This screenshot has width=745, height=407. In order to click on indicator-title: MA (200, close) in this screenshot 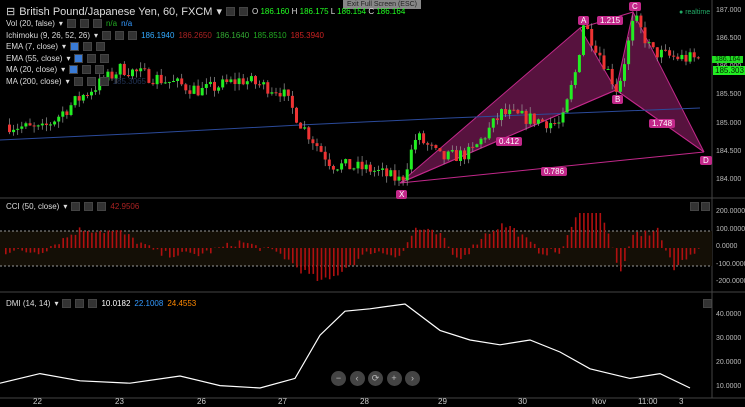, I will do `click(34, 81)`.